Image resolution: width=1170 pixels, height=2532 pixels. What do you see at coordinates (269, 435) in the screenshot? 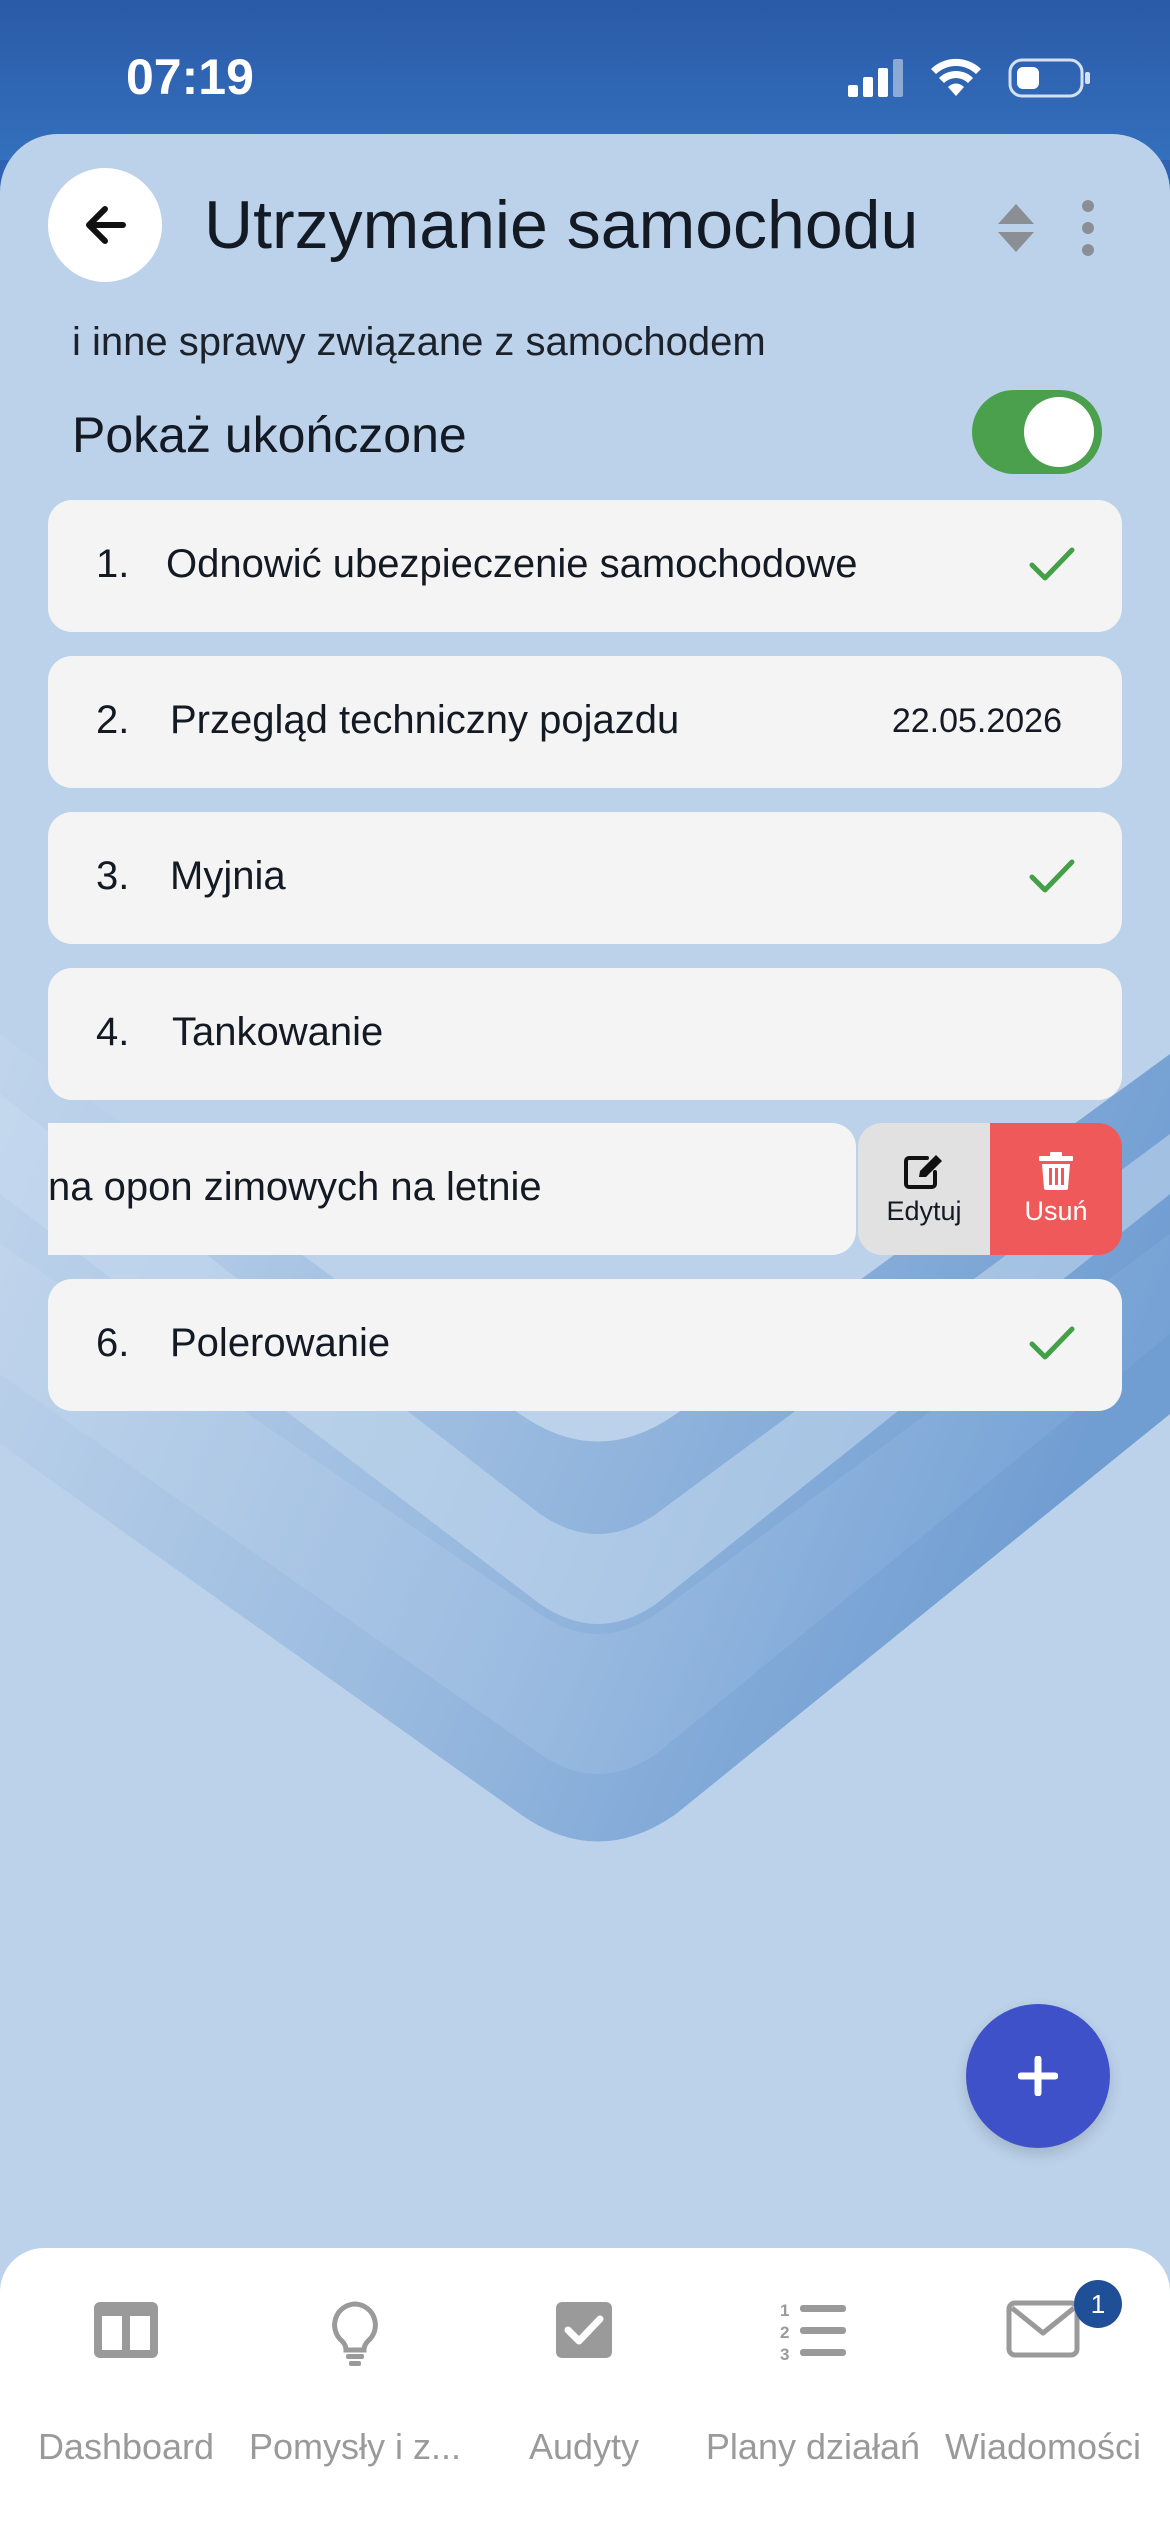
I see `show-completed-label: Pokaż ukończone` at bounding box center [269, 435].